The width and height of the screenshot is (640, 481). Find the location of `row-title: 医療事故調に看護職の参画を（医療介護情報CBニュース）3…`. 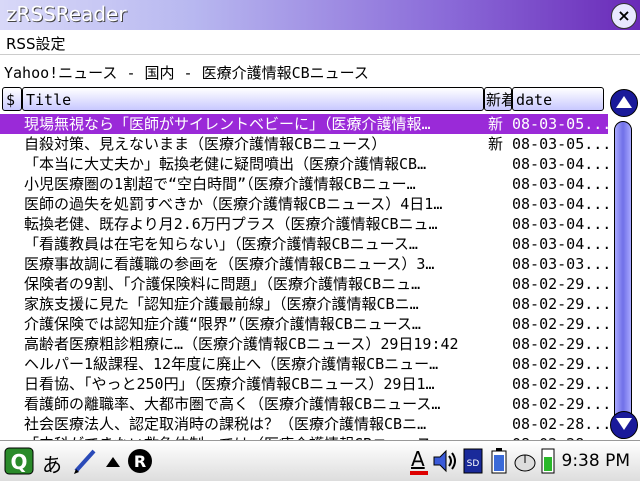

row-title: 医療事故調に看護職の参画を（医療介護情報CBニュース）3… is located at coordinates (229, 264).